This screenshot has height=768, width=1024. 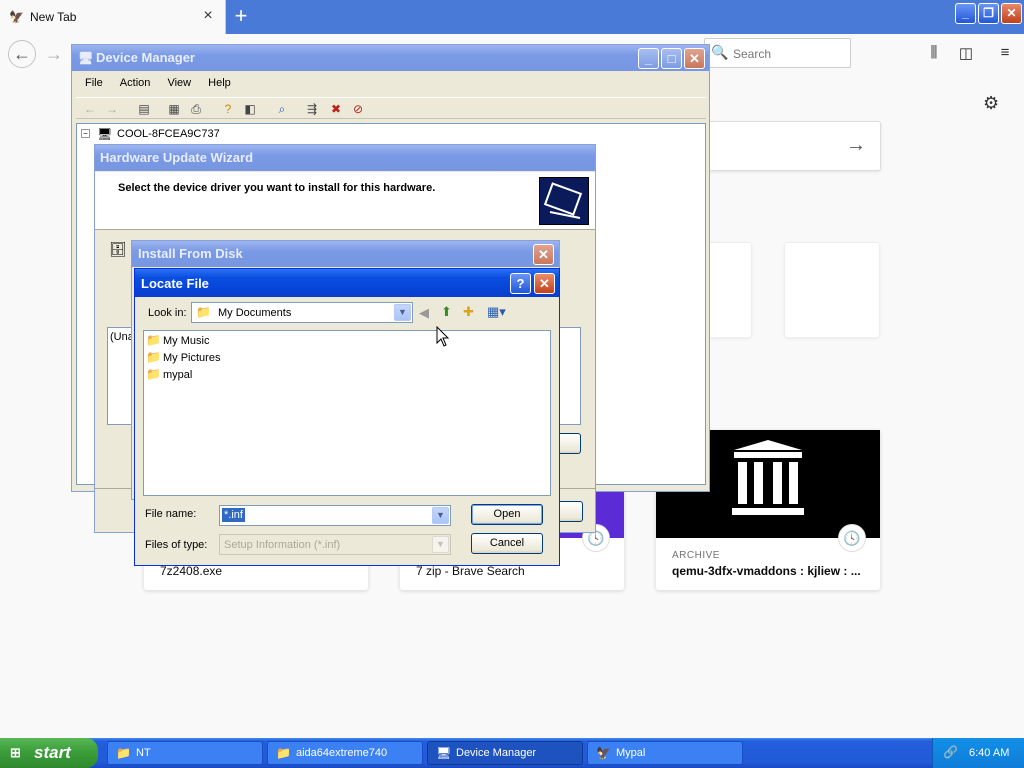 I want to click on tree-collapse-icon: −, so click(x=85, y=133).